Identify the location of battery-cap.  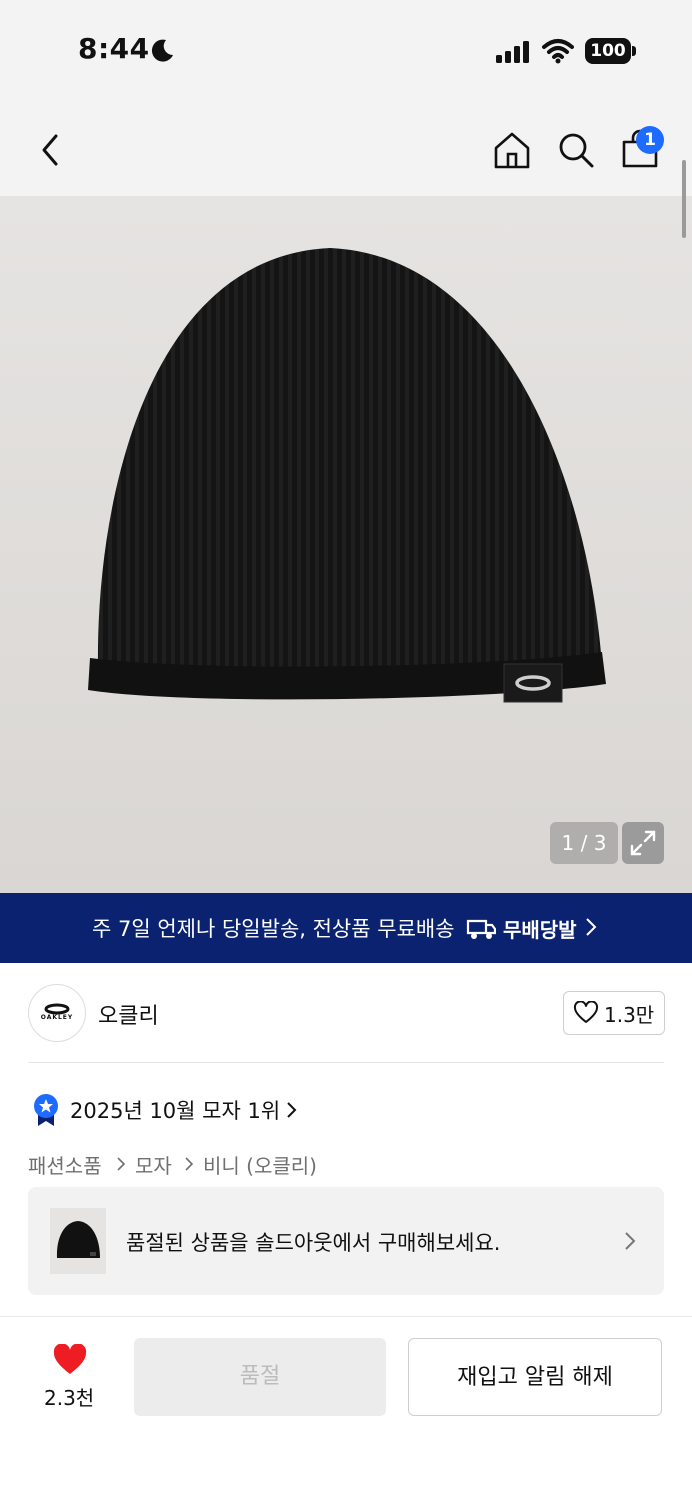
(634, 51).